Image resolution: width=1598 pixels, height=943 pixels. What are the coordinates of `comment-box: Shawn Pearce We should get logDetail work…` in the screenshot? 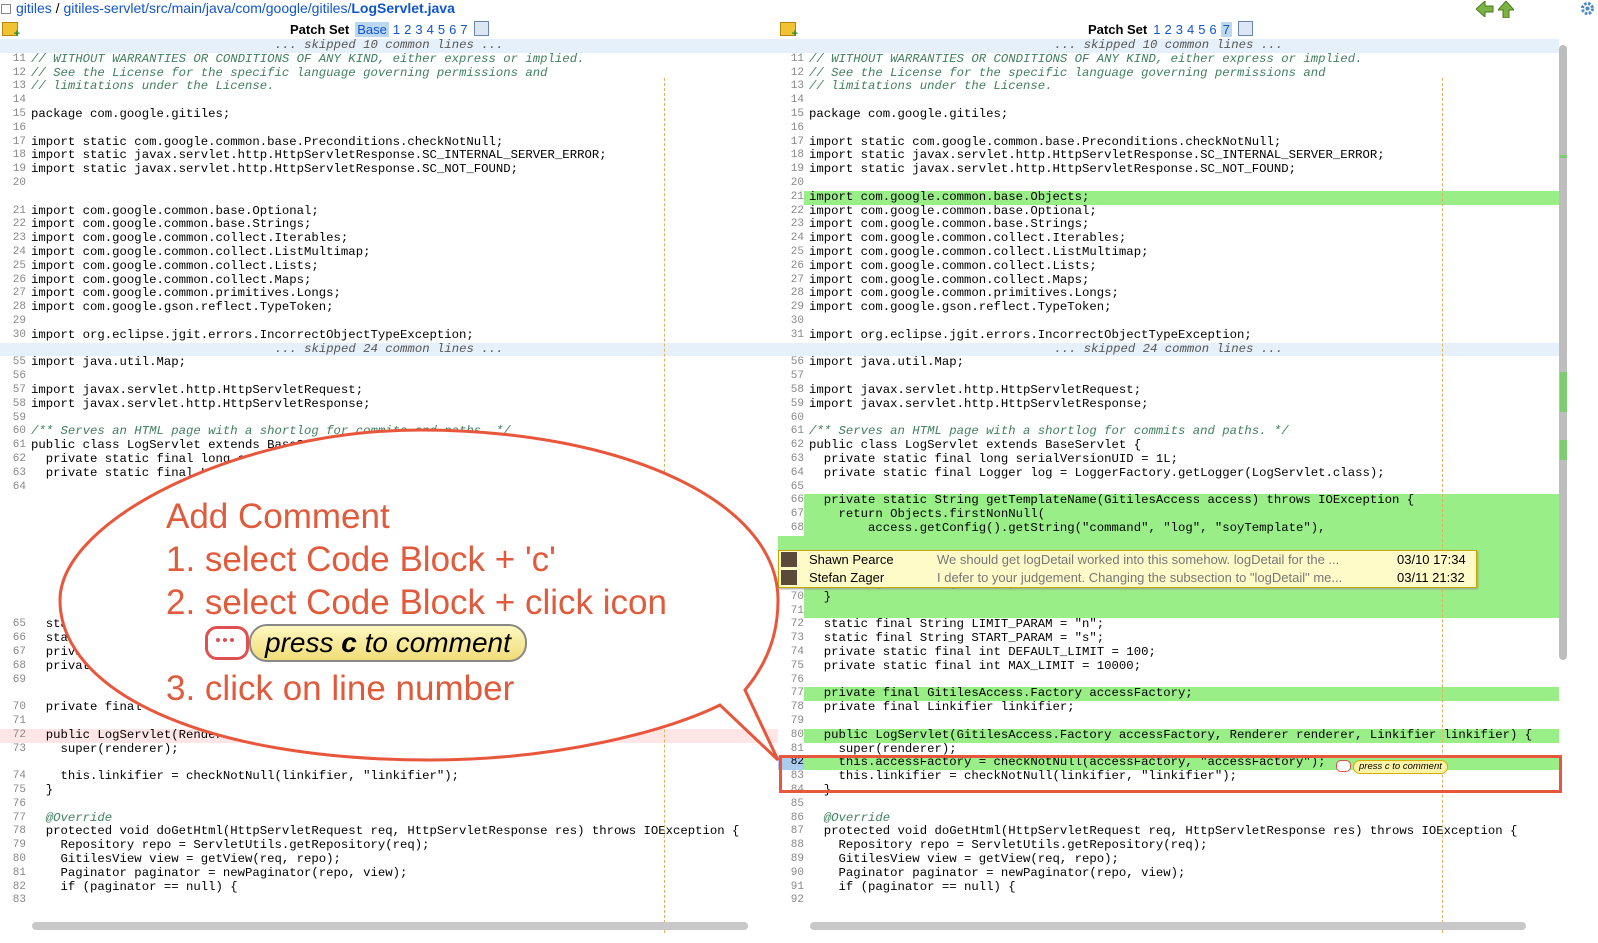 It's located at (1127, 569).